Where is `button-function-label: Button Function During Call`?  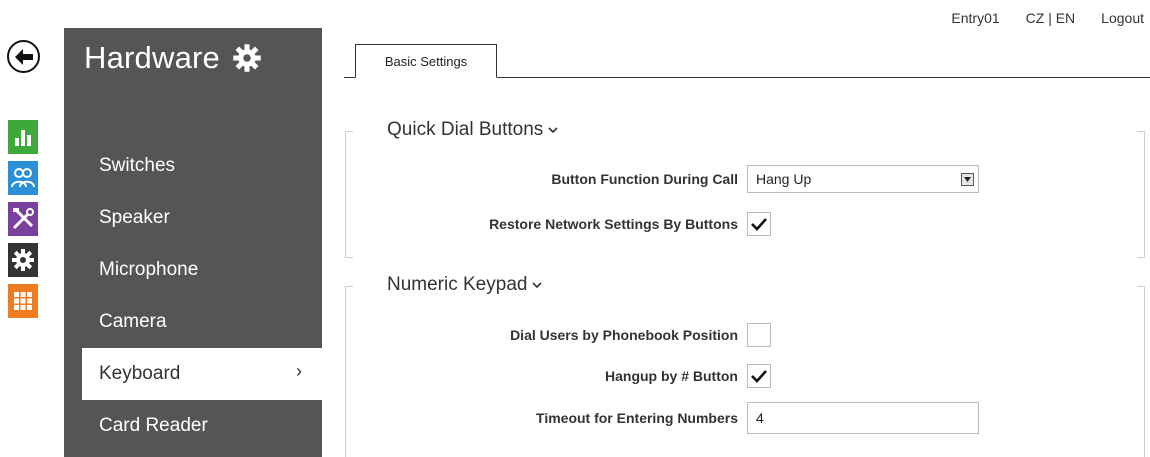 button-function-label: Button Function During Call is located at coordinates (644, 179).